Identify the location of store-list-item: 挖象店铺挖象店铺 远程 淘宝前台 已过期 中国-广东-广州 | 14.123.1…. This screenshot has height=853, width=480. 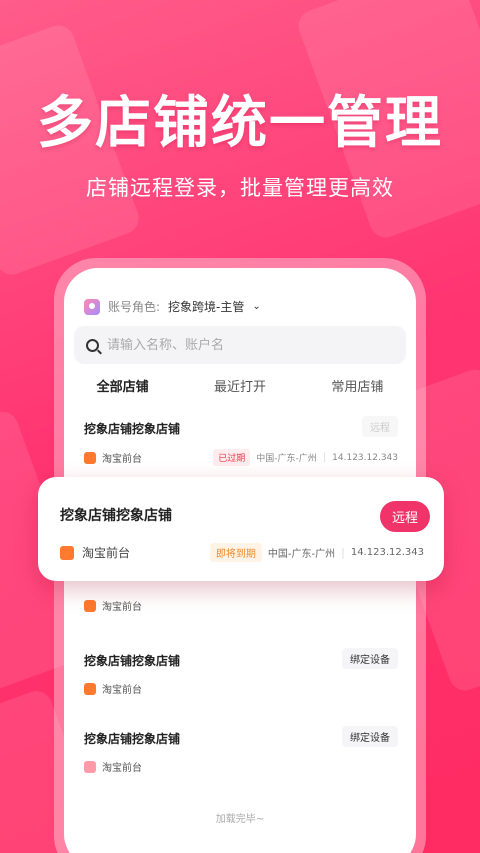
(241, 441).